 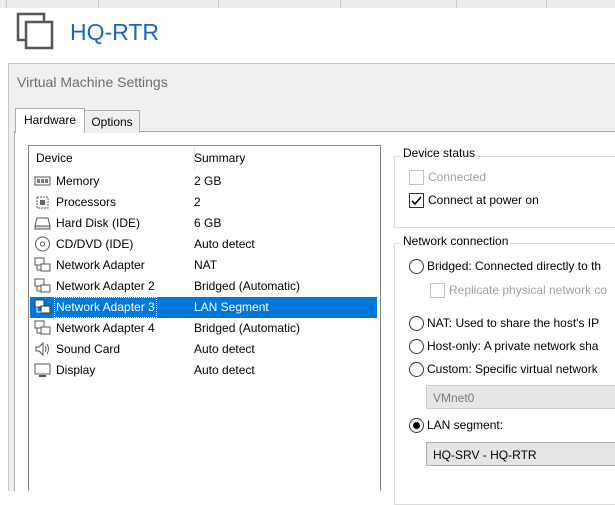 I want to click on device-name: Network Adapter 3, so click(x=105, y=307).